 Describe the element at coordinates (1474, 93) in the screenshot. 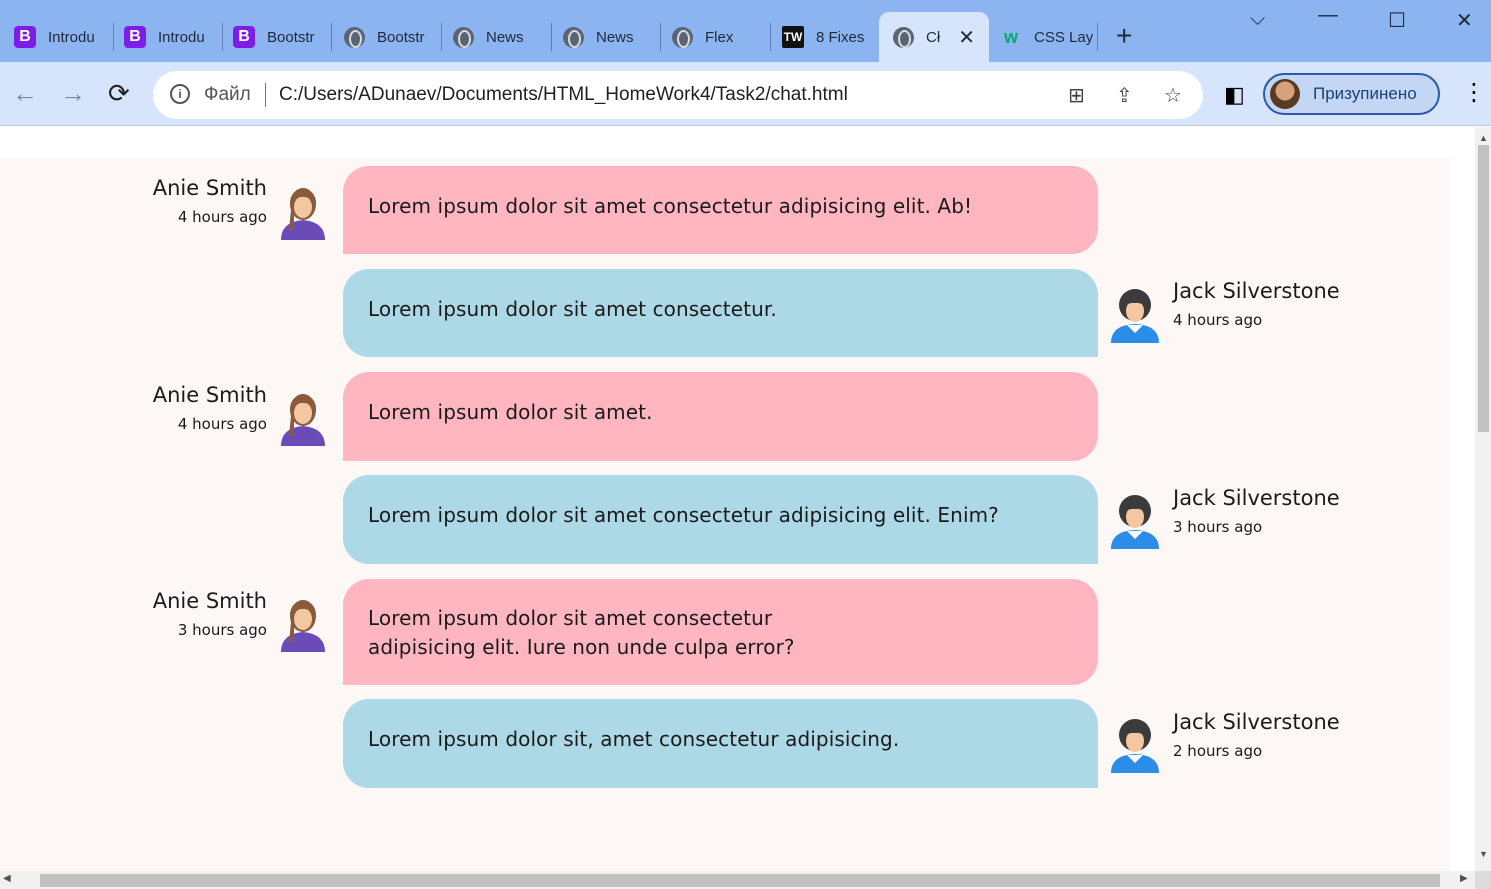

I see `menu-dots-icon: ⋮` at that location.